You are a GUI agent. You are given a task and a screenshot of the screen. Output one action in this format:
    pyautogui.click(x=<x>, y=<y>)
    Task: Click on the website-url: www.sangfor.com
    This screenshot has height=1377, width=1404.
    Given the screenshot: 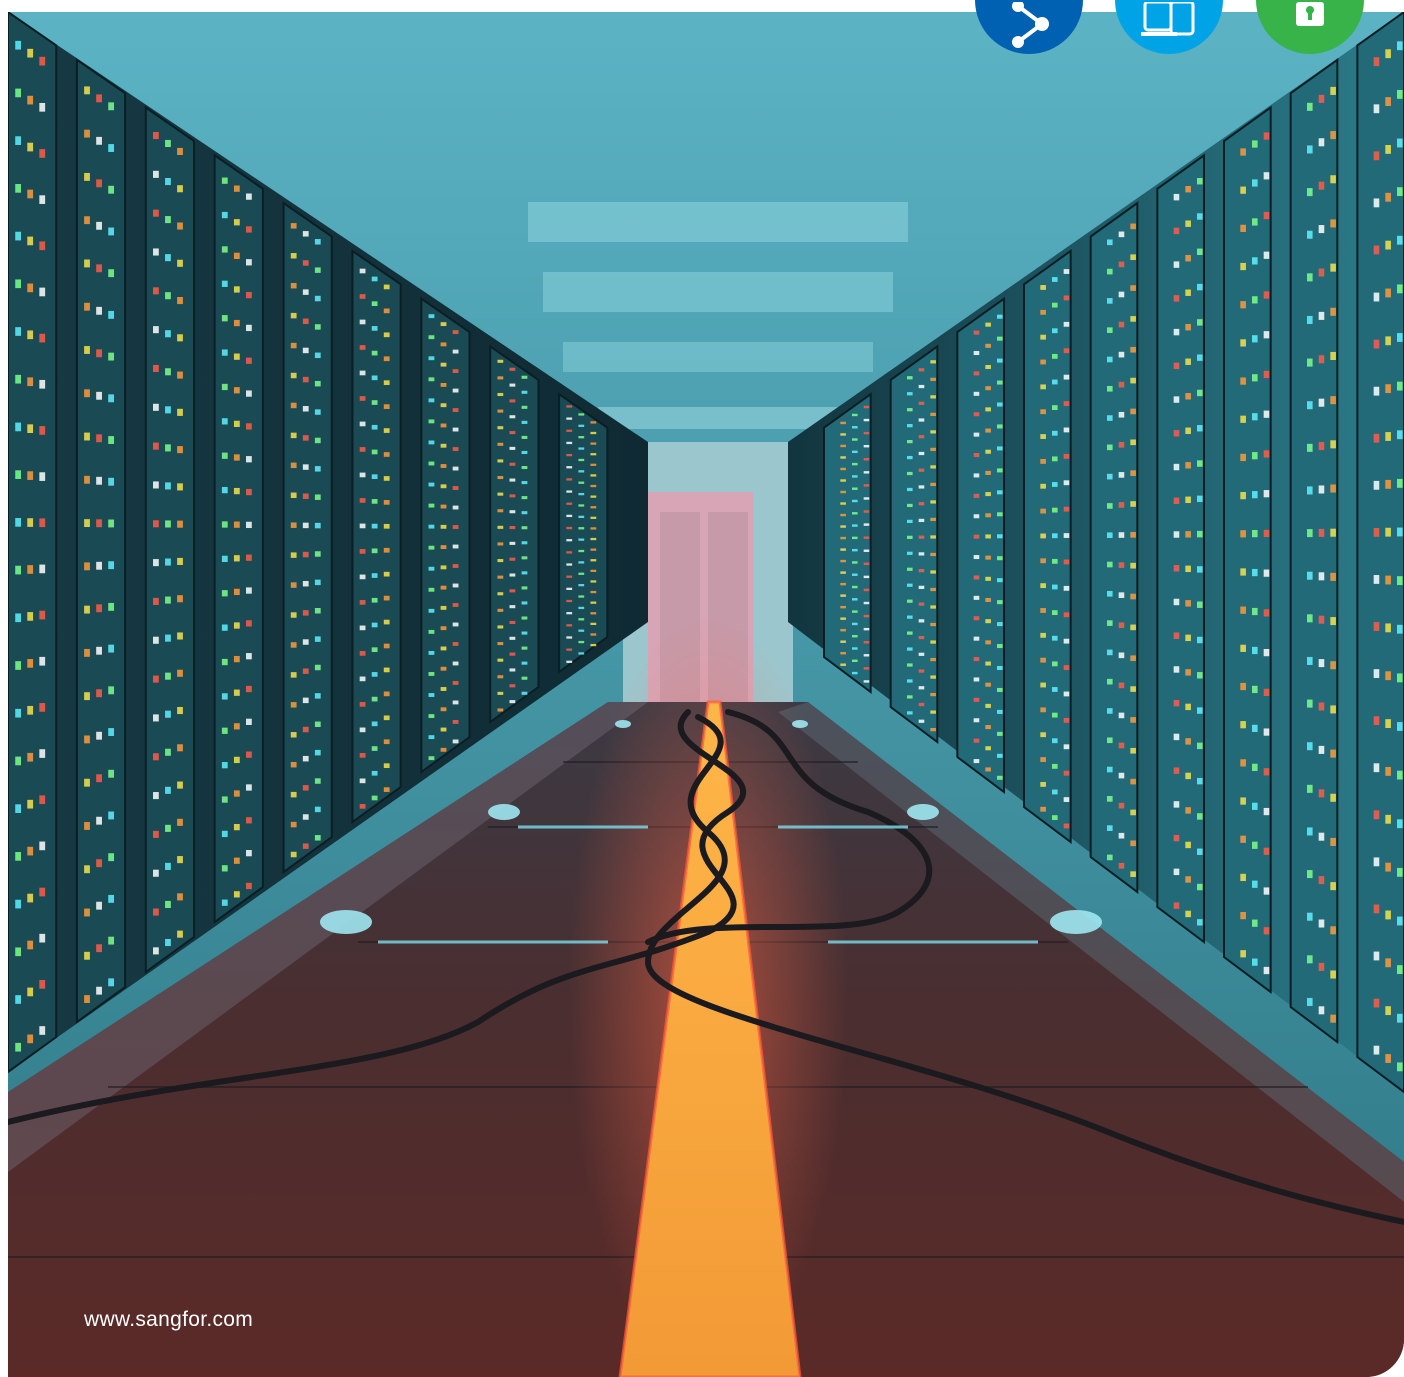 What is the action you would take?
    pyautogui.click(x=168, y=1320)
    